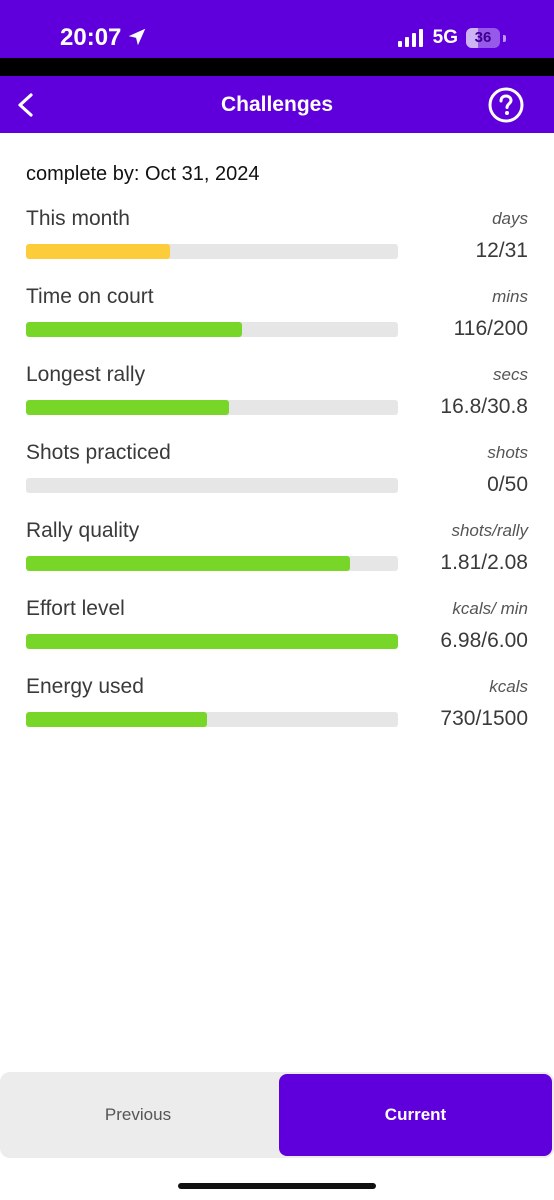 This screenshot has width=554, height=1200. Describe the element at coordinates (484, 640) in the screenshot. I see `metric-value: 6.98/6.00` at that location.